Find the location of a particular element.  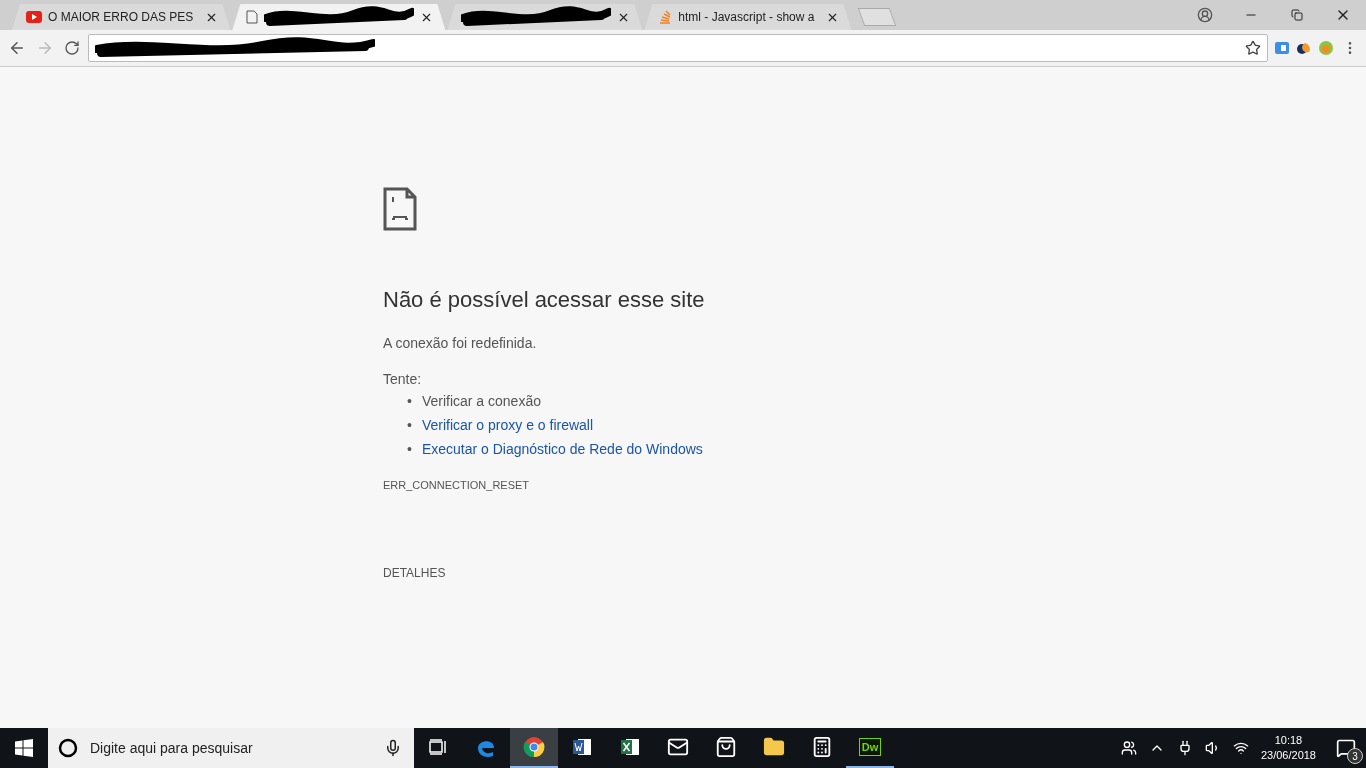

address-bar is located at coordinates (678, 48).